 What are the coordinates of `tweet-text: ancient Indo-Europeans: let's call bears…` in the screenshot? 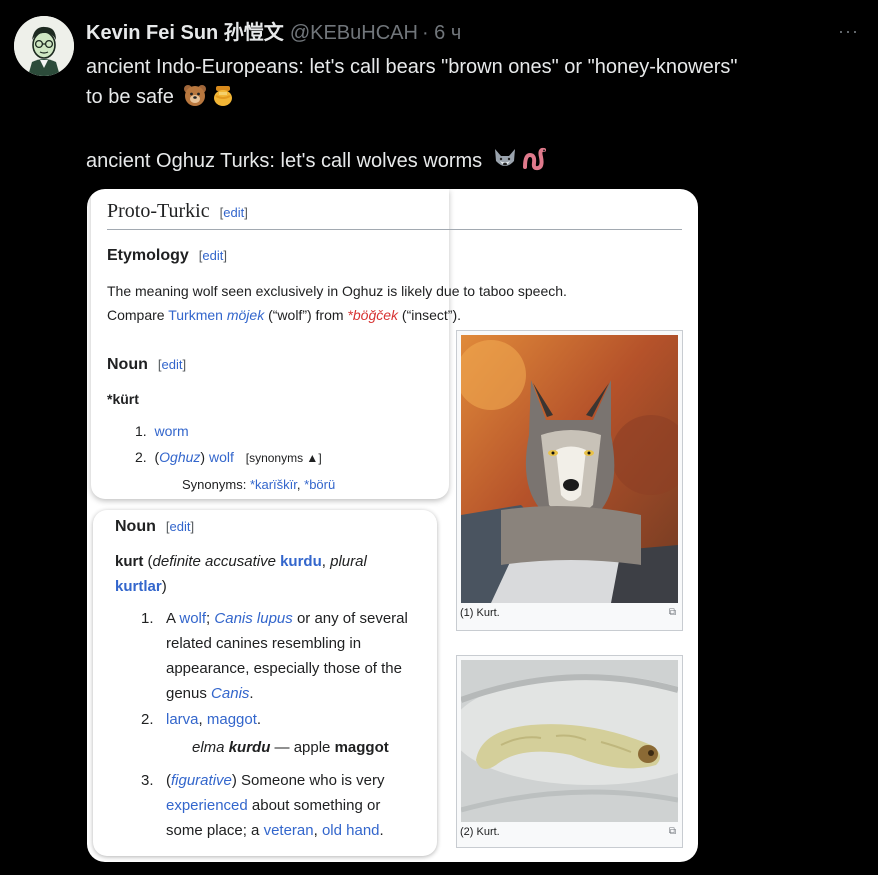 It's located at (476, 116).